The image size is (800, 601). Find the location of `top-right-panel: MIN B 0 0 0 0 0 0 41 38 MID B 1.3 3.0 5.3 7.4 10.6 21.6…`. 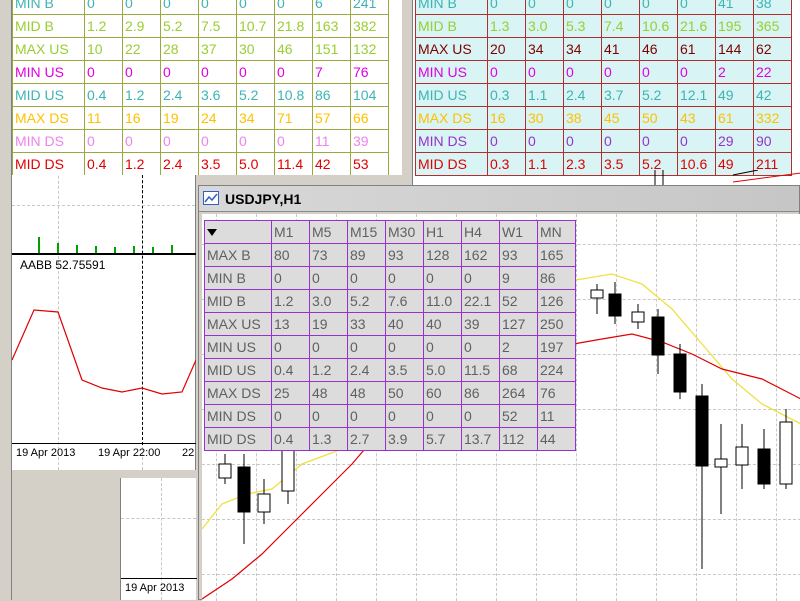

top-right-panel: MIN B 0 0 0 0 0 0 41 38 MID B 1.3 3.0 5.3 7.4 10.6 21.6… is located at coordinates (606, 92).